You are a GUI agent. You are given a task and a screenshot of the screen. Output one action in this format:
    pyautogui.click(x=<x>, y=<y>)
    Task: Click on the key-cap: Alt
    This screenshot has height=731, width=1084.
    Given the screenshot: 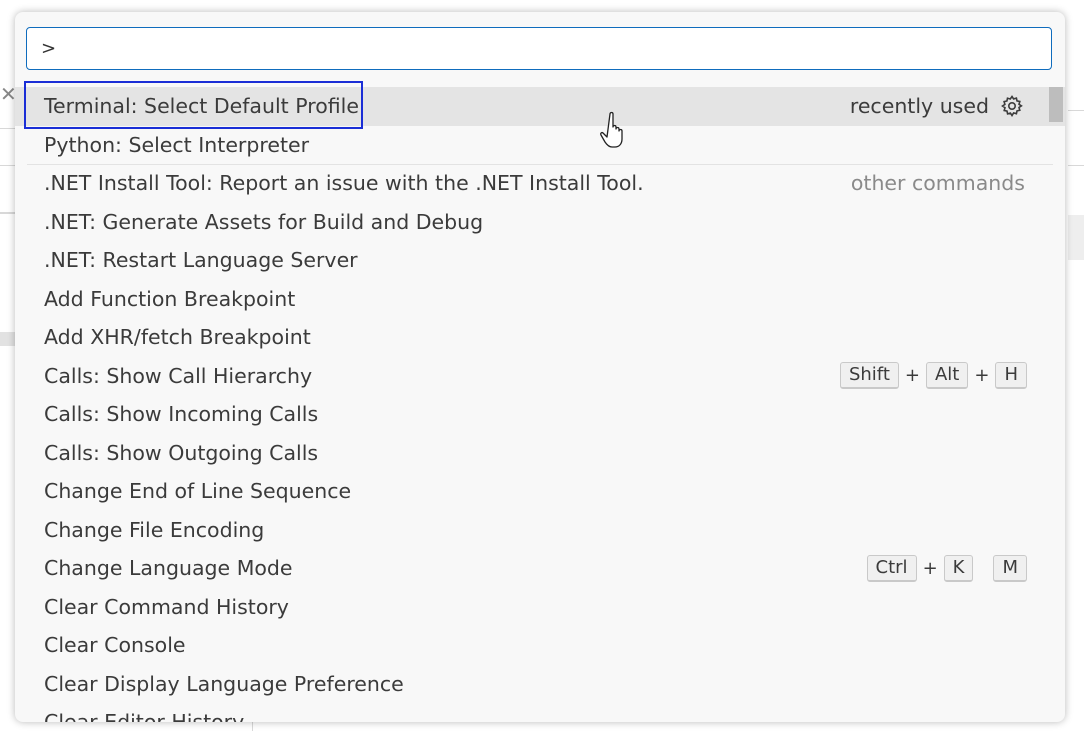 What is the action you would take?
    pyautogui.click(x=947, y=376)
    